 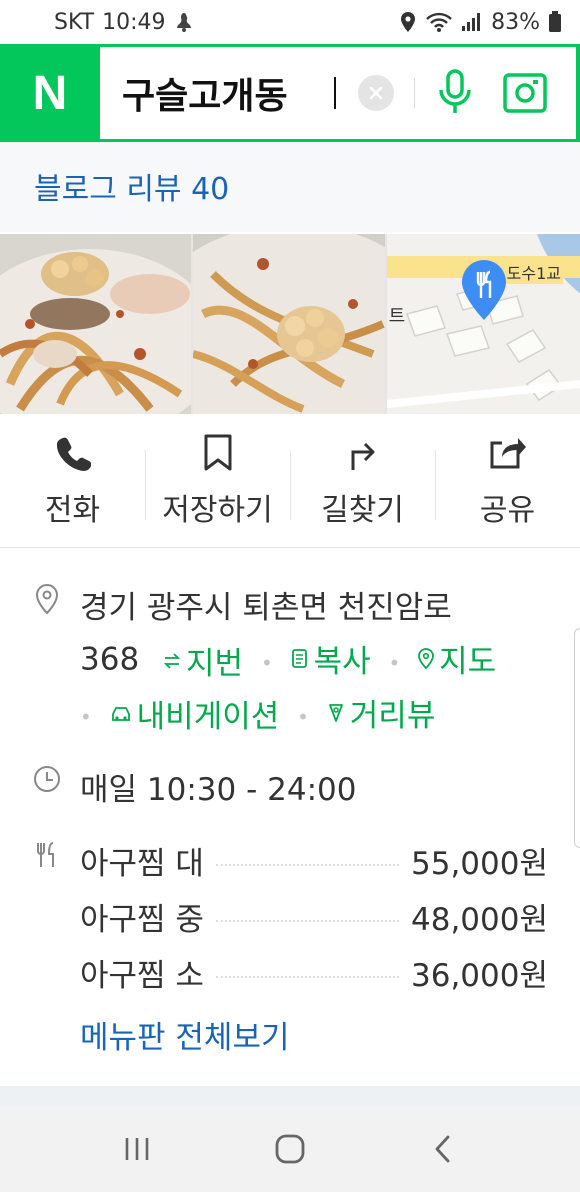 I want to click on copy-label: 복사, so click(x=342, y=662).